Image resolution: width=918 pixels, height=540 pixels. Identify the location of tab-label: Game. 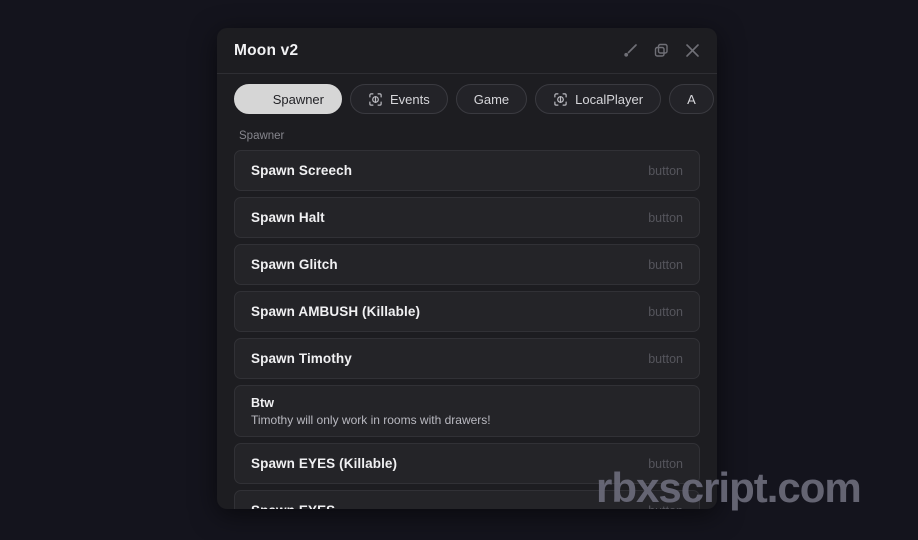
(491, 99).